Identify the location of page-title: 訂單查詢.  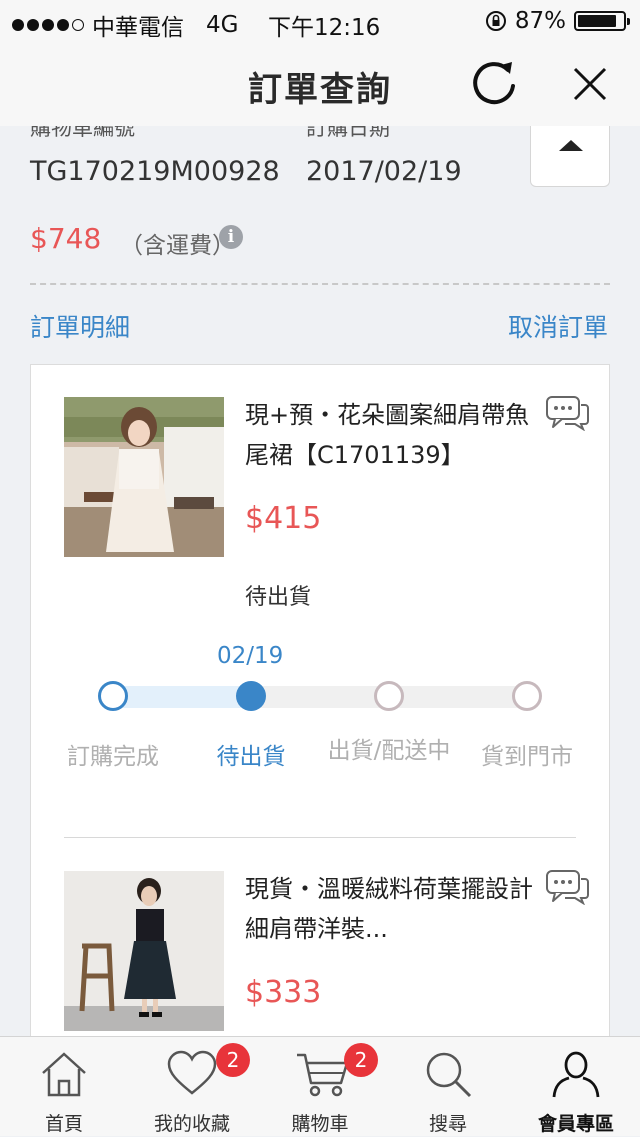
(320, 90).